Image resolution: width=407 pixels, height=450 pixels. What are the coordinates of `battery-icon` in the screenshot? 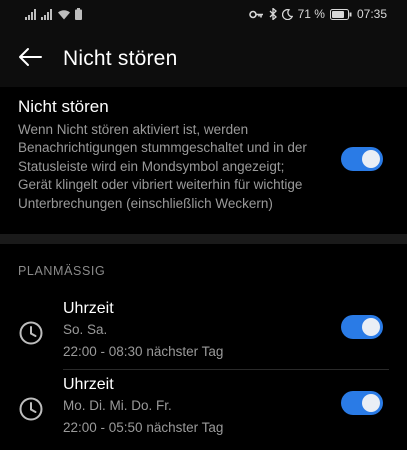 It's located at (340, 14).